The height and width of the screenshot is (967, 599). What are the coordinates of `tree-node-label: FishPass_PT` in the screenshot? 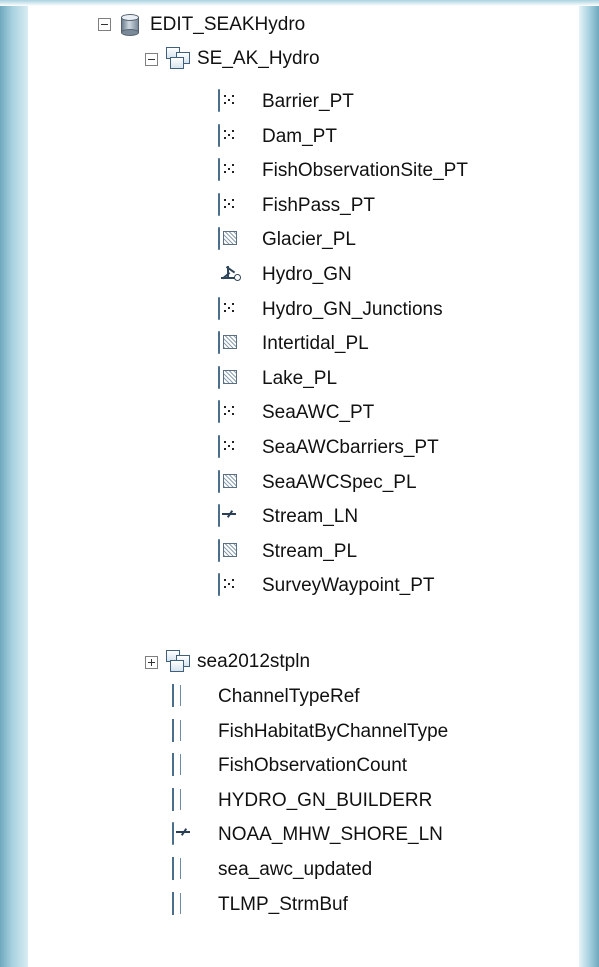 It's located at (318, 205).